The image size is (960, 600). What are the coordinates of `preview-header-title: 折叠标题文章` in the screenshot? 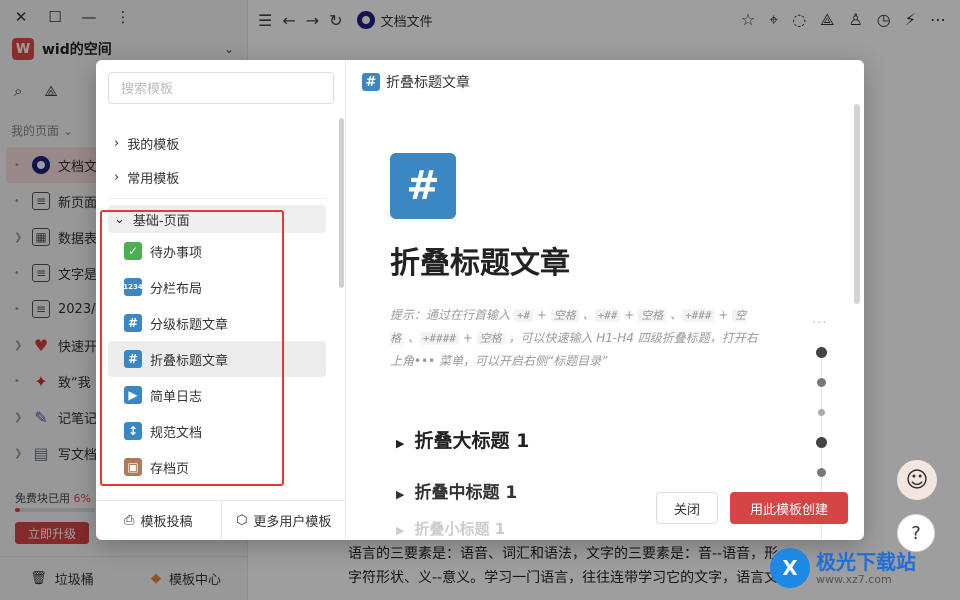 It's located at (428, 83).